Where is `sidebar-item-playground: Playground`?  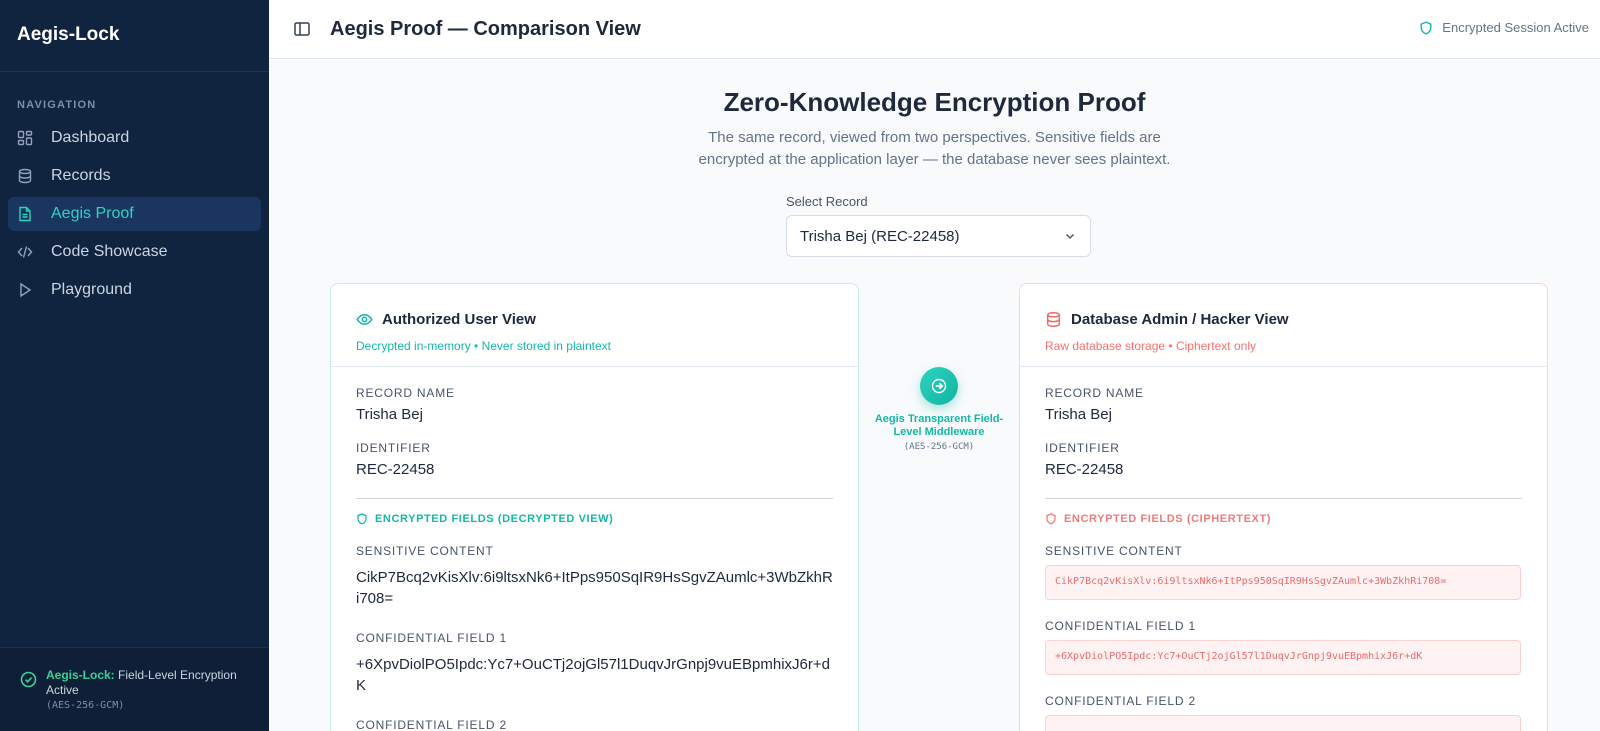
sidebar-item-playground: Playground is located at coordinates (134, 290).